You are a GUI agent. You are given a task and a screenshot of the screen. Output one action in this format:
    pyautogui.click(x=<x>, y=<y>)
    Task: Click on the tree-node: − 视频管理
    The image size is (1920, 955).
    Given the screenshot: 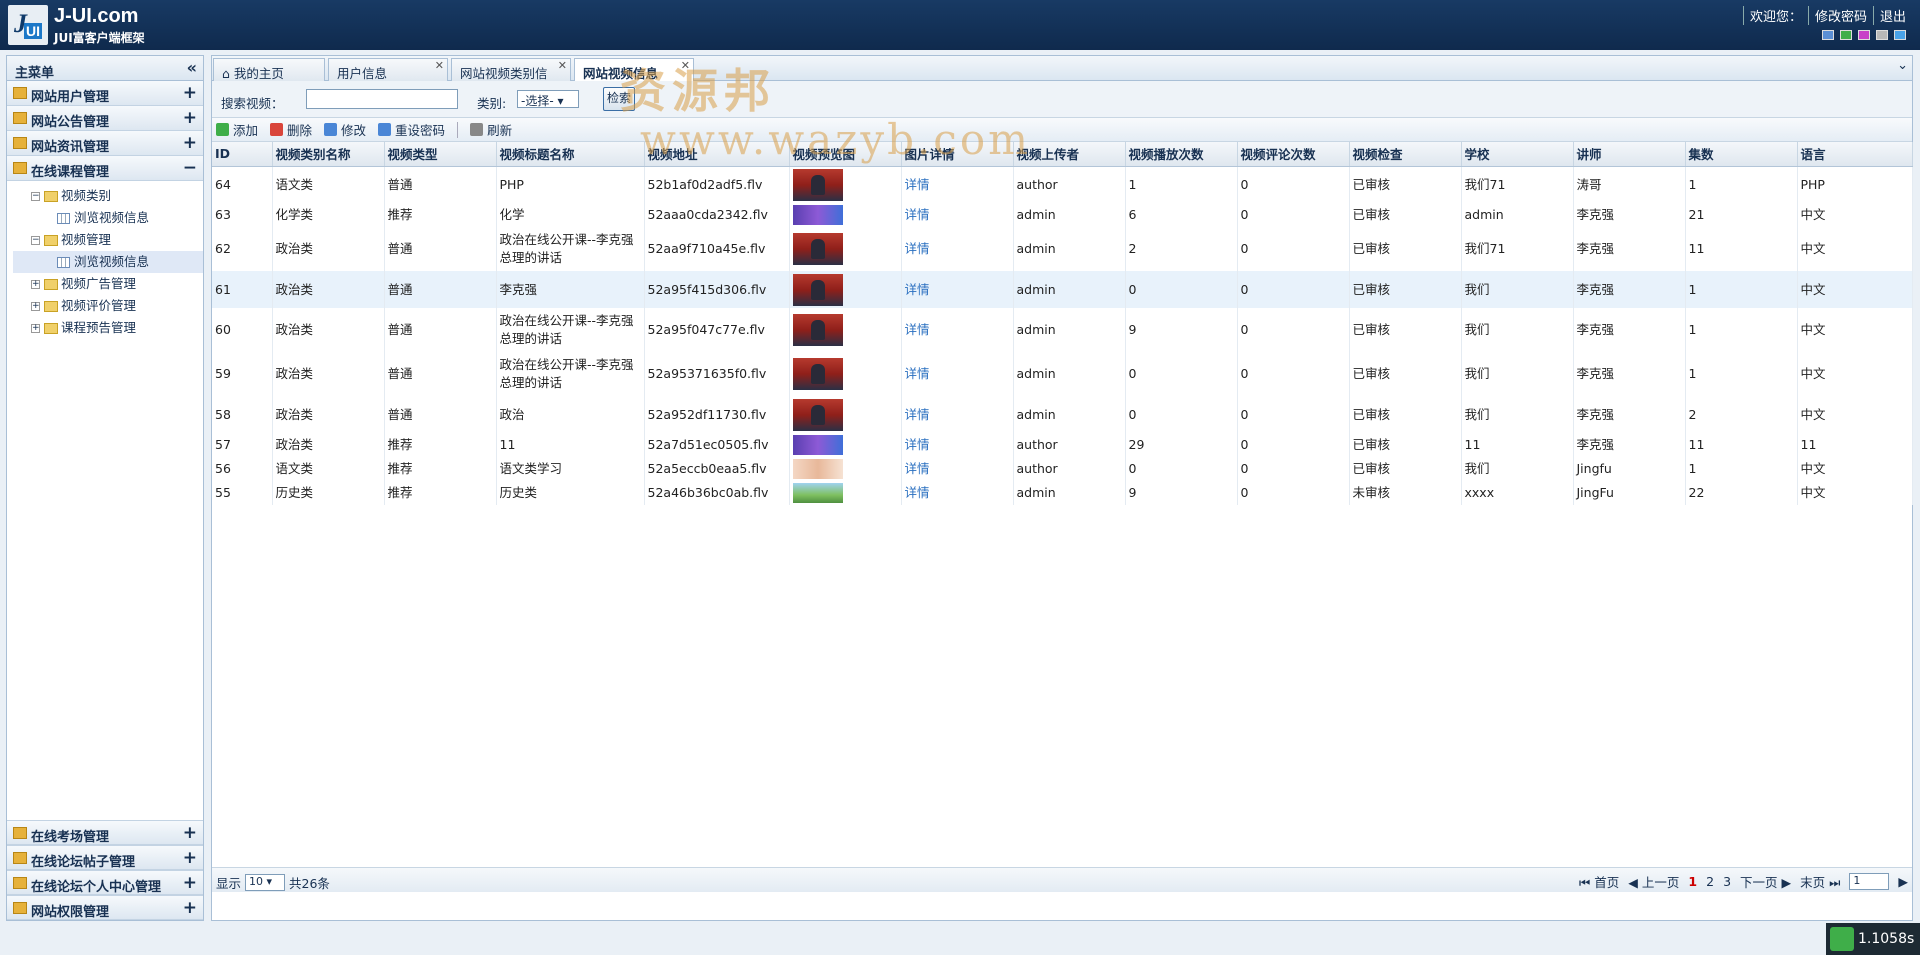 What is the action you would take?
    pyautogui.click(x=108, y=240)
    